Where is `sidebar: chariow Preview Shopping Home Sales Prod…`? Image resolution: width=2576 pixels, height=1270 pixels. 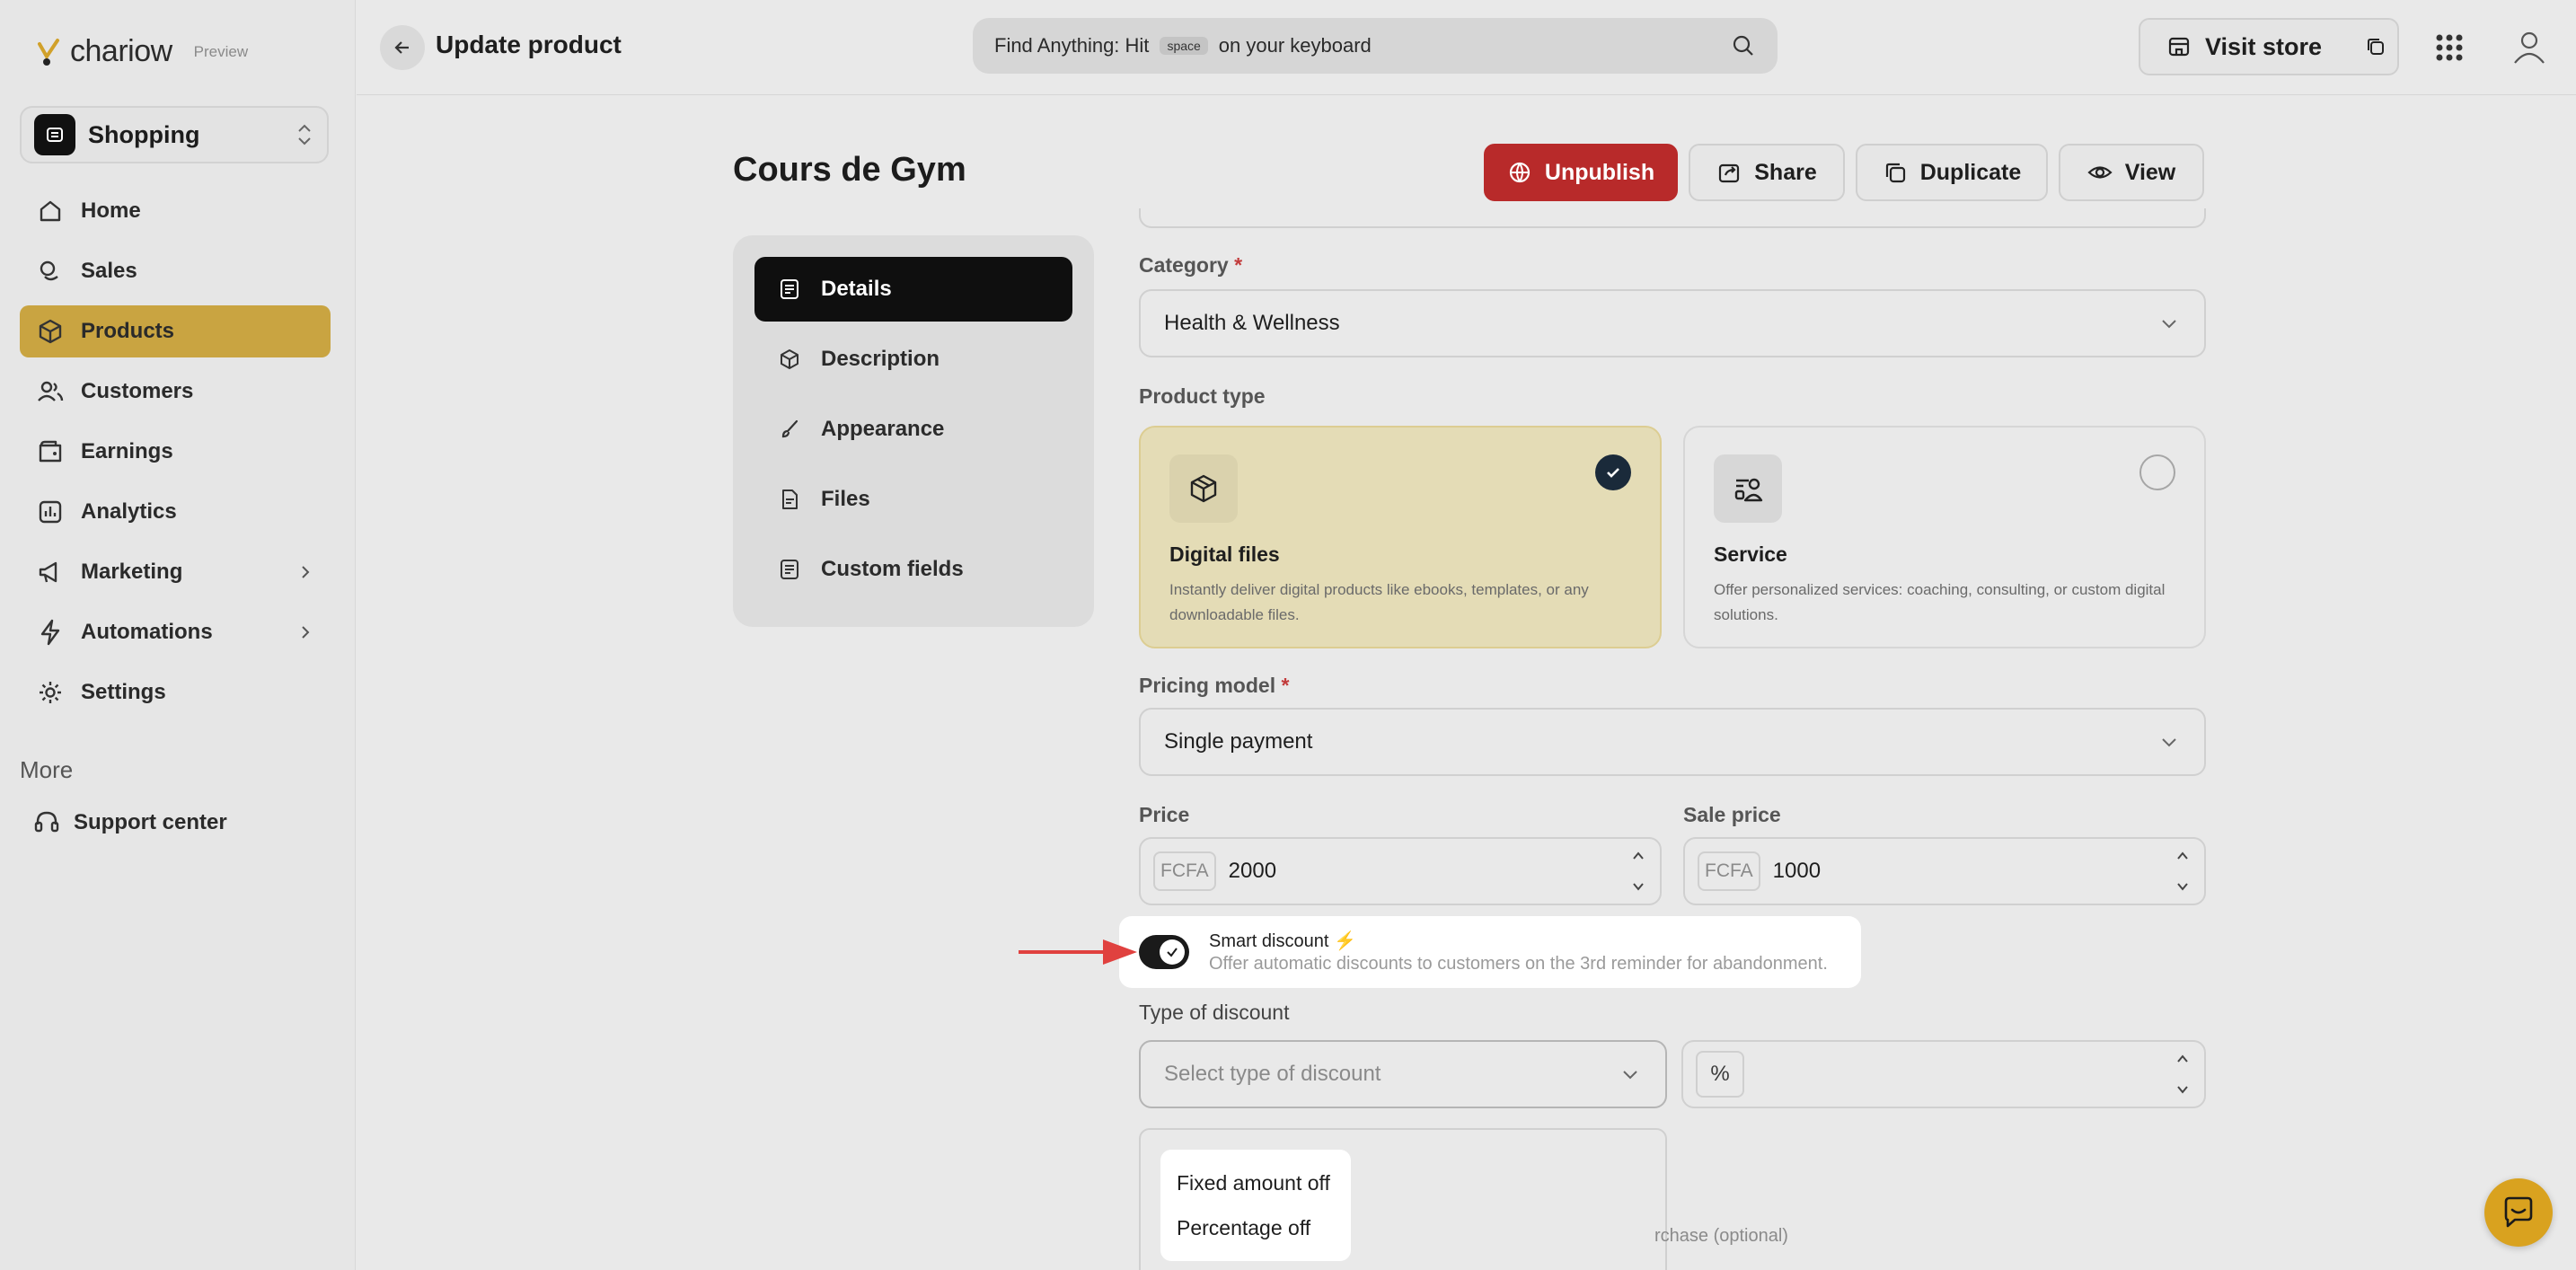
sidebar: chariow Preview Shopping Home Sales Prod… is located at coordinates (178, 635).